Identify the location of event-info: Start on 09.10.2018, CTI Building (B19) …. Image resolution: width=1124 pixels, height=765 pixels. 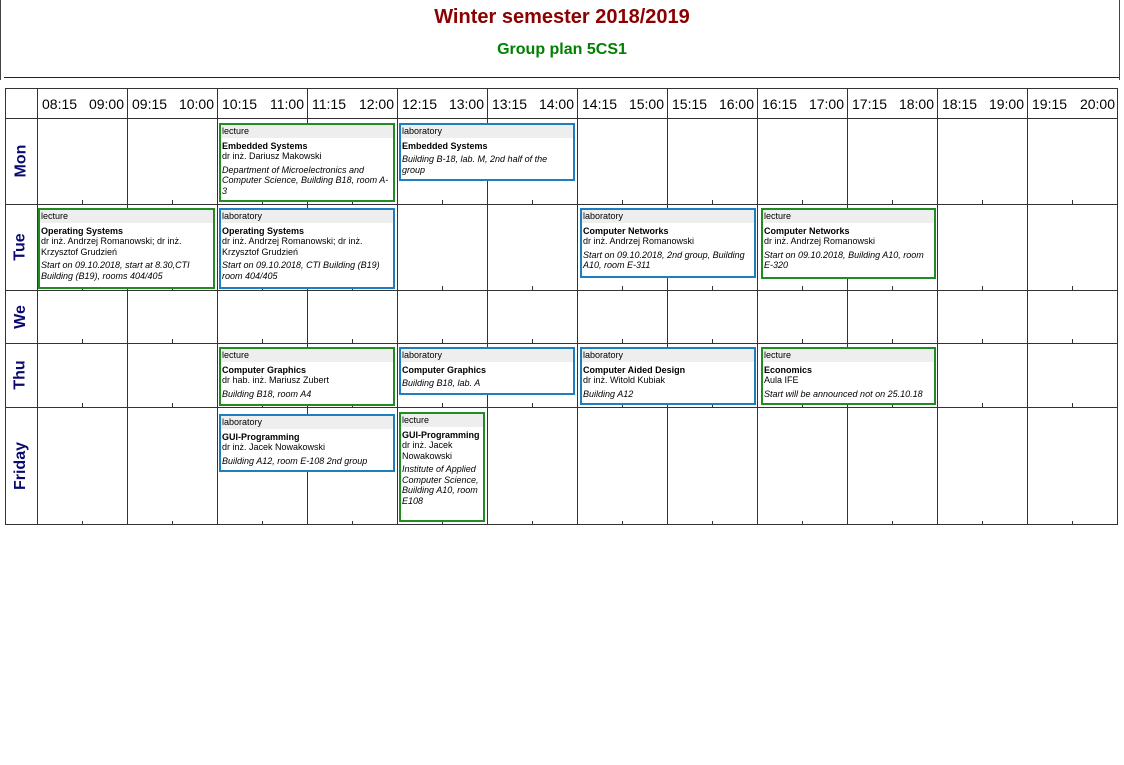
(301, 270).